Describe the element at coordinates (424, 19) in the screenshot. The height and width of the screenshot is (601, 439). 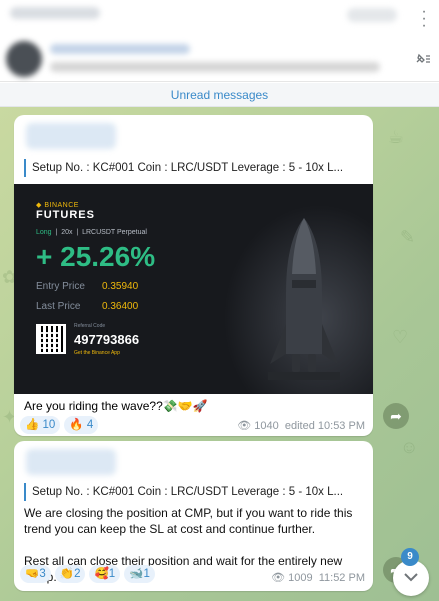
I see `more-vertical-icon: · · ·` at that location.